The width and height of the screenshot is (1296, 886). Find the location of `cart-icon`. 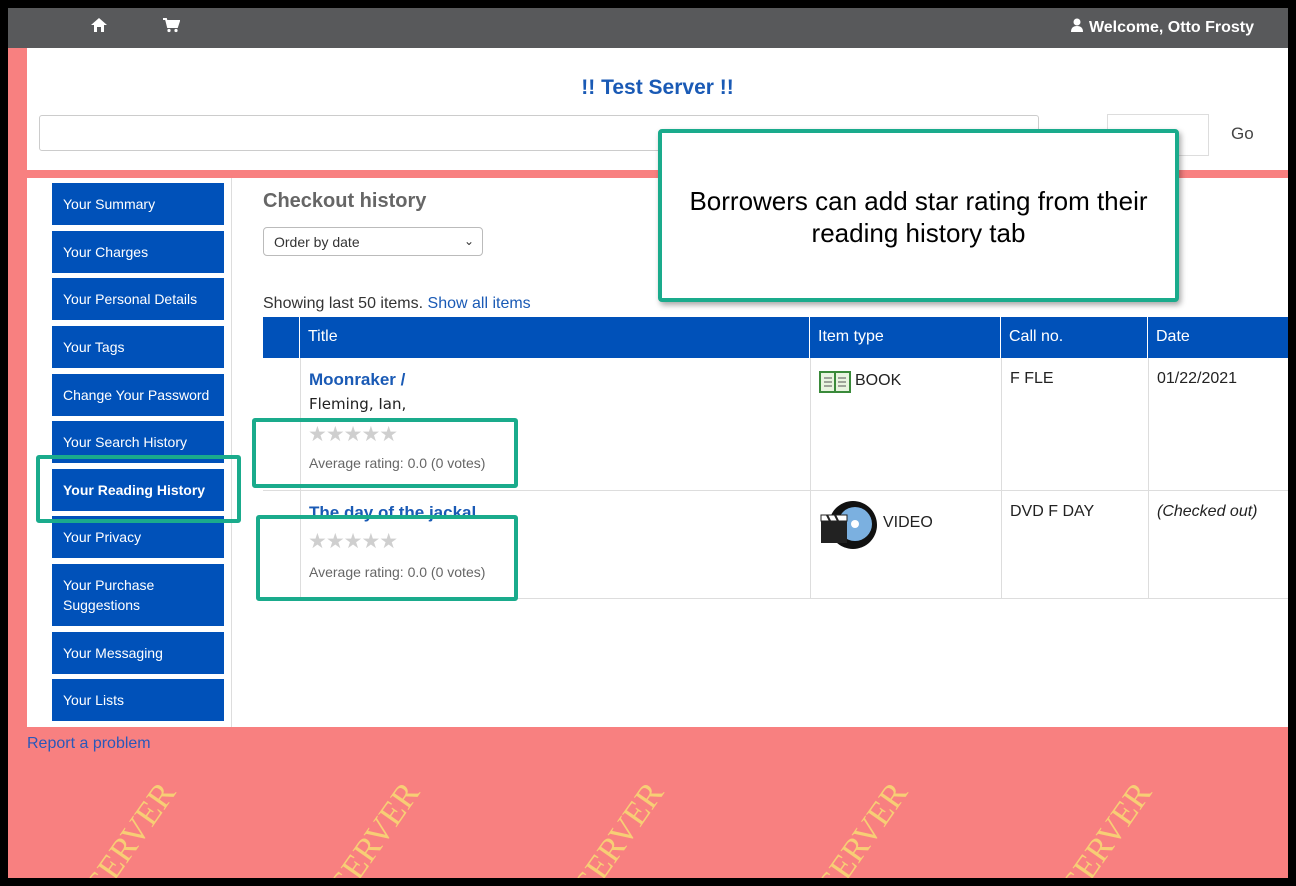

cart-icon is located at coordinates (171, 27).